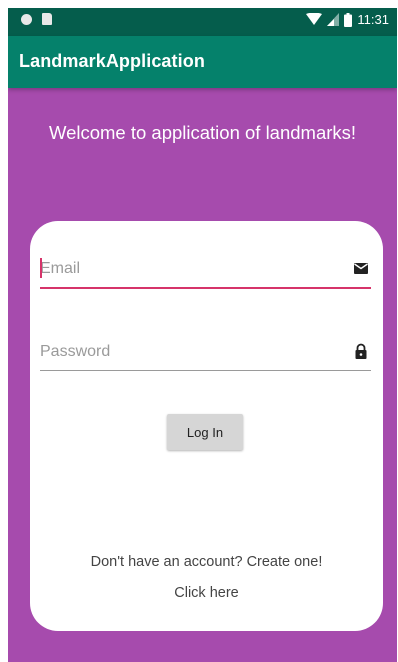 Image resolution: width=398 pixels, height=662 pixels. I want to click on battery-icon, so click(348, 19).